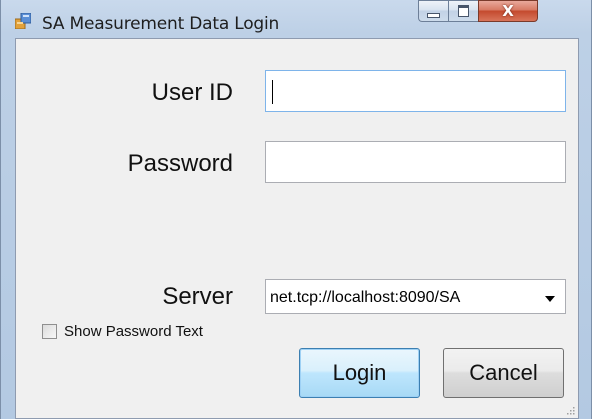 The width and height of the screenshot is (592, 419). Describe the element at coordinates (570, 410) in the screenshot. I see `resize-grip-icon` at that location.